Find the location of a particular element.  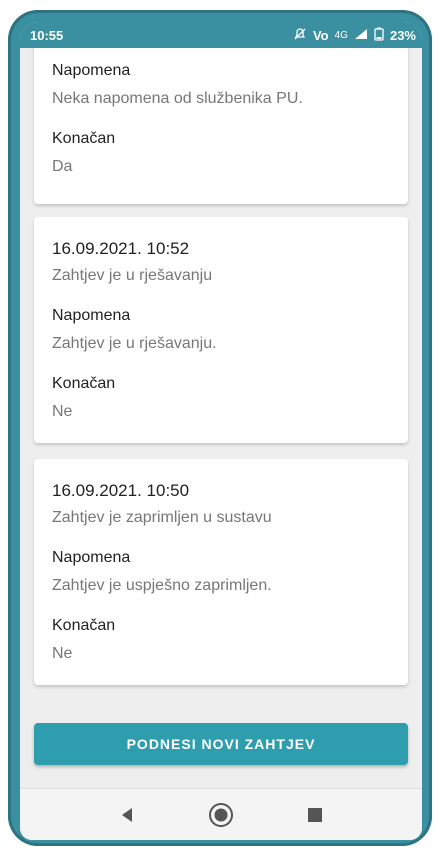

recents-icon is located at coordinates (315, 814).